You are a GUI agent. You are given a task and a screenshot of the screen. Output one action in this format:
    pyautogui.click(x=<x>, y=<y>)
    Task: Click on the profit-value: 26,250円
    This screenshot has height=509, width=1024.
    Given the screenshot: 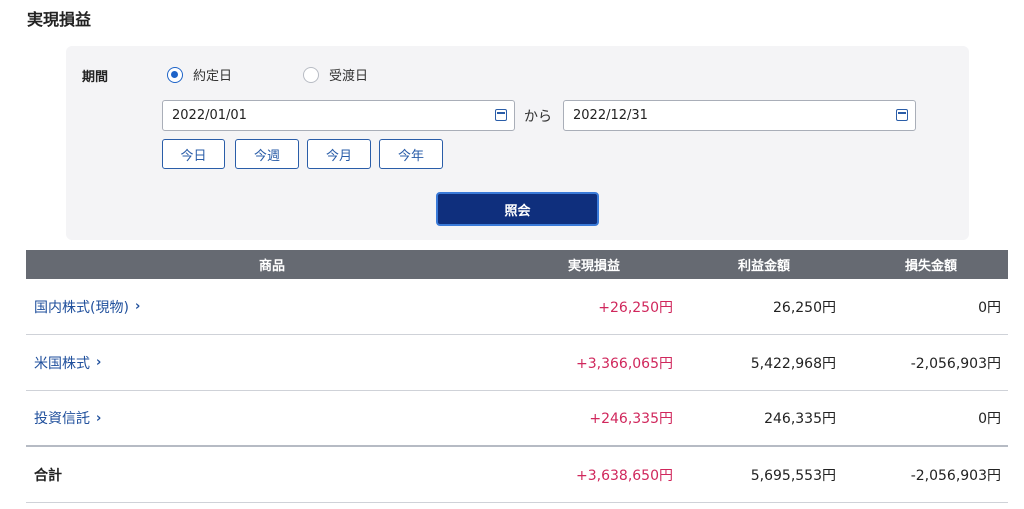 What is the action you would take?
    pyautogui.click(x=804, y=307)
    